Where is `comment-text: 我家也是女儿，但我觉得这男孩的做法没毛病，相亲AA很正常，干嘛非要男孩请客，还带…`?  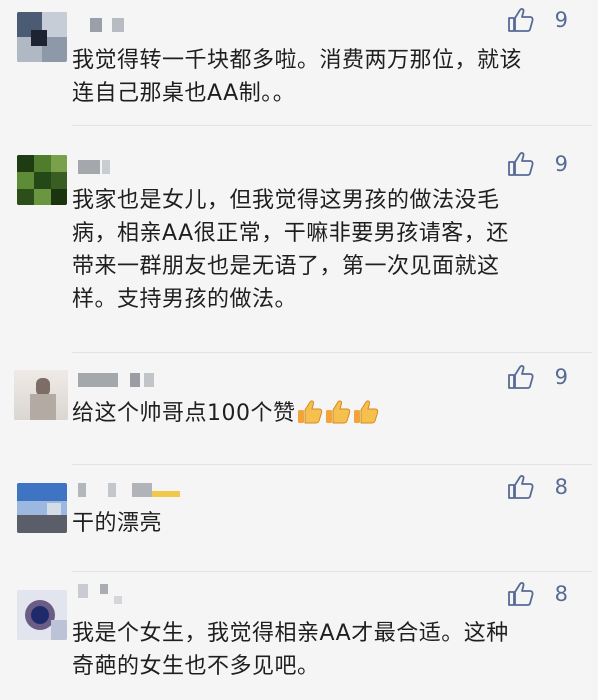 comment-text: 我家也是女儿，但我觉得这男孩的做法没毛病，相亲AA很正常，干嘛非要男孩请客，还带… is located at coordinates (290, 250).